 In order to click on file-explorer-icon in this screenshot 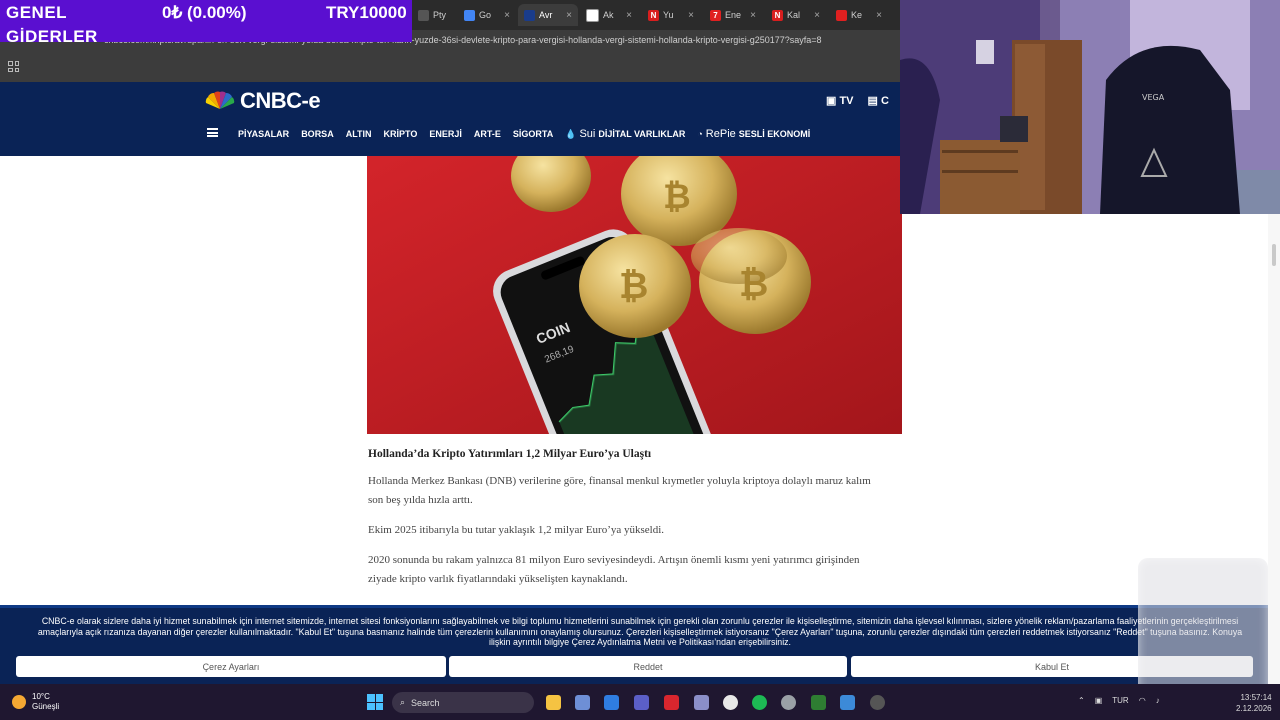, I will do `click(553, 702)`.